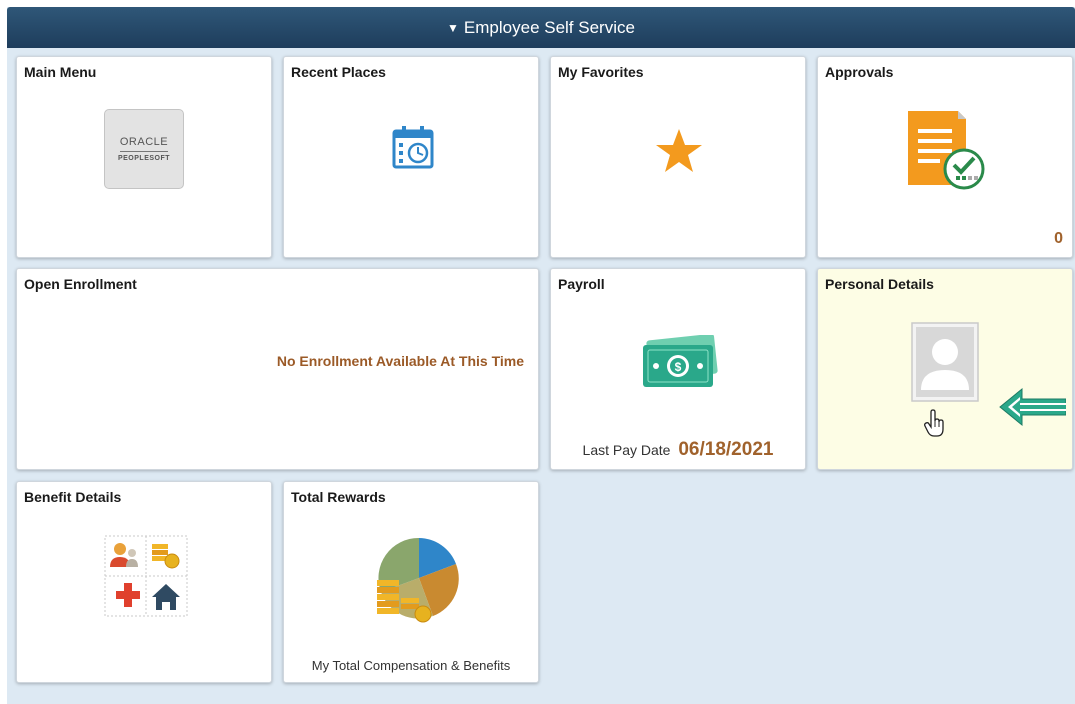 This screenshot has width=1075, height=704. Describe the element at coordinates (418, 580) in the screenshot. I see `pie-coins-icon` at that location.